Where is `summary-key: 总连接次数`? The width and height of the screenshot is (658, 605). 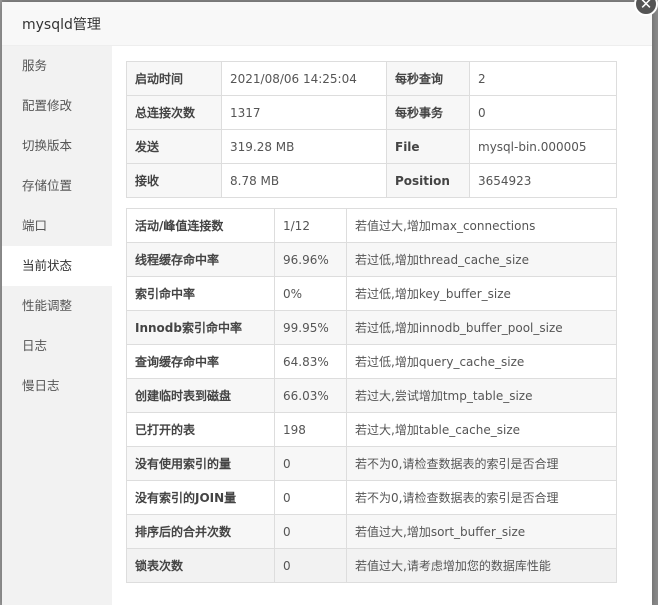
summary-key: 总连接次数 is located at coordinates (174, 112).